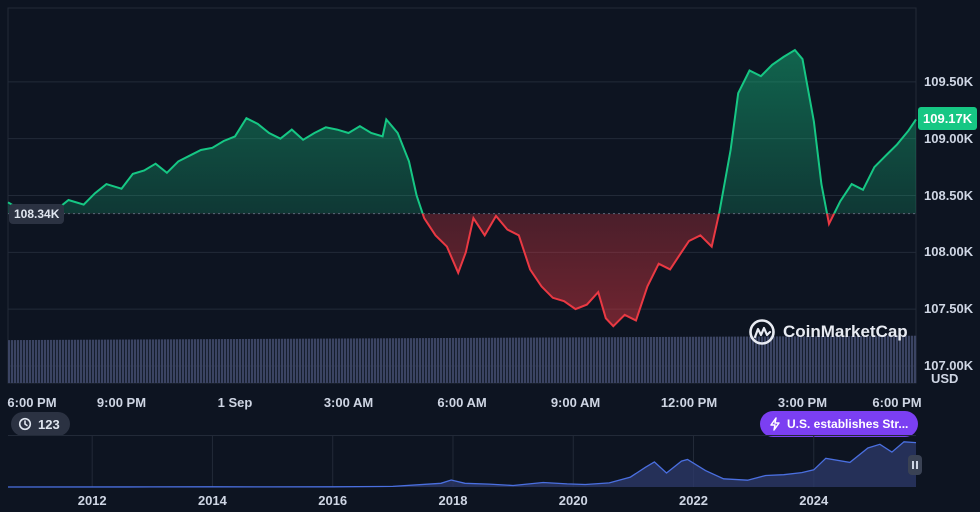 This screenshot has height=512, width=980. Describe the element at coordinates (348, 402) in the screenshot. I see `x-tick-label: 3:00 AM` at that location.